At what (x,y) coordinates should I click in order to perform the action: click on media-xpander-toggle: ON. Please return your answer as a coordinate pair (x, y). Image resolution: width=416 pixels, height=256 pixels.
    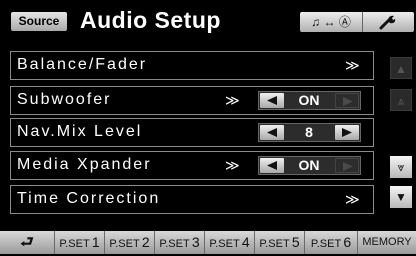
    Looking at the image, I should click on (309, 165).